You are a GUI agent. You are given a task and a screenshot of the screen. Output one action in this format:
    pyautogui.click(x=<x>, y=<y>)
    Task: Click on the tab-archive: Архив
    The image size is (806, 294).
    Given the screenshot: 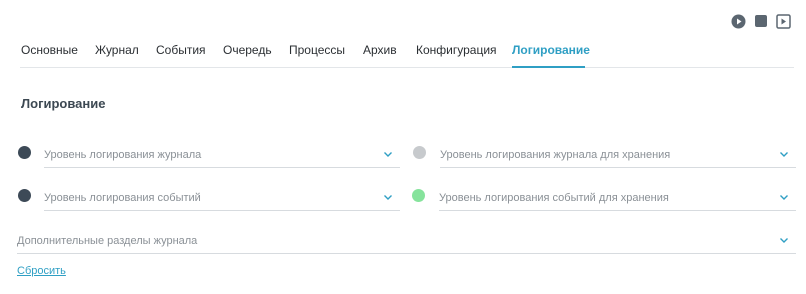 What is the action you would take?
    pyautogui.click(x=380, y=50)
    